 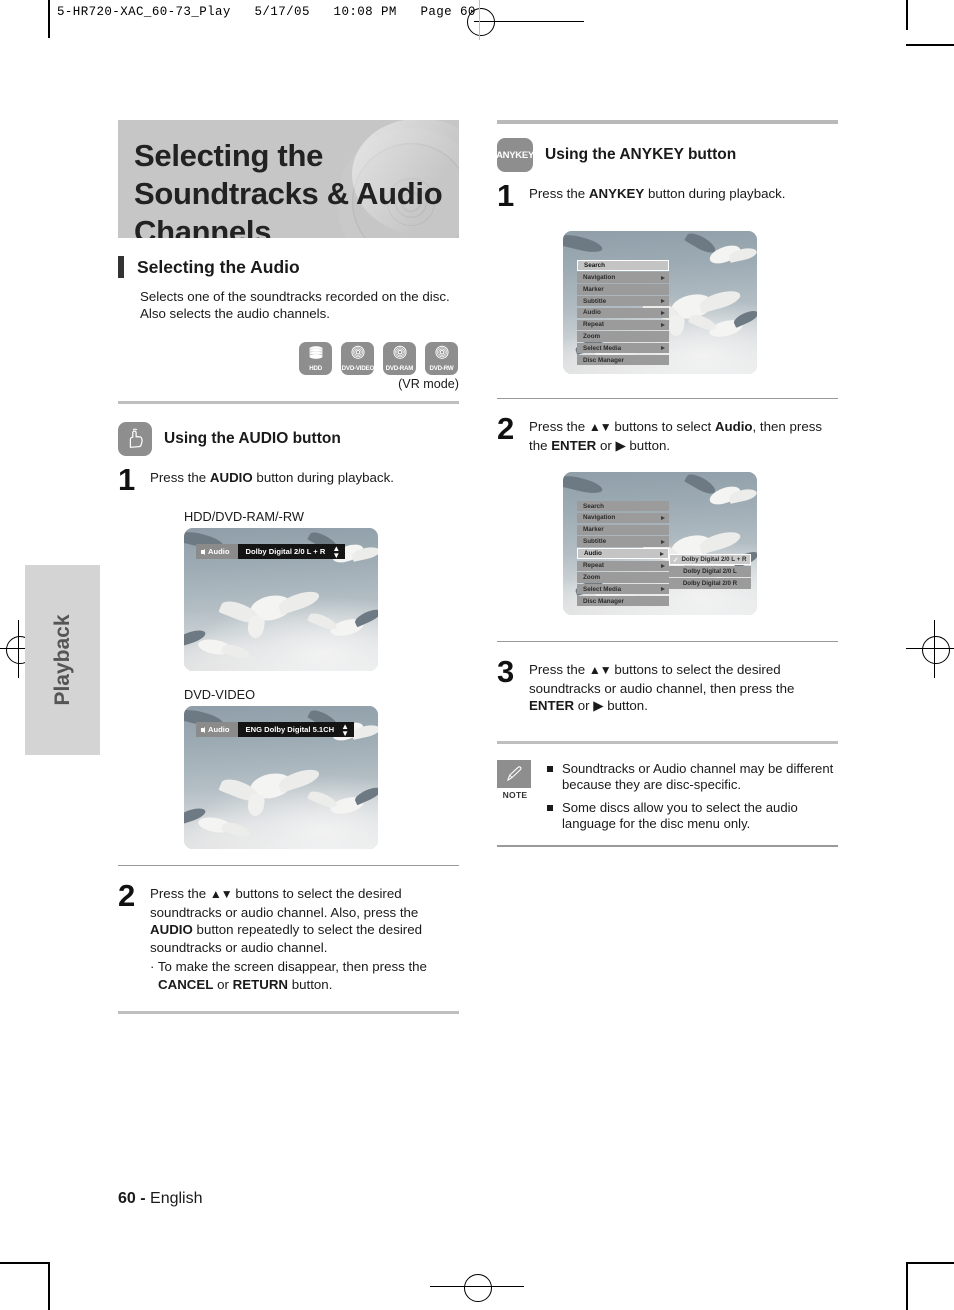 I want to click on gull-wing-left, so click(x=701, y=485).